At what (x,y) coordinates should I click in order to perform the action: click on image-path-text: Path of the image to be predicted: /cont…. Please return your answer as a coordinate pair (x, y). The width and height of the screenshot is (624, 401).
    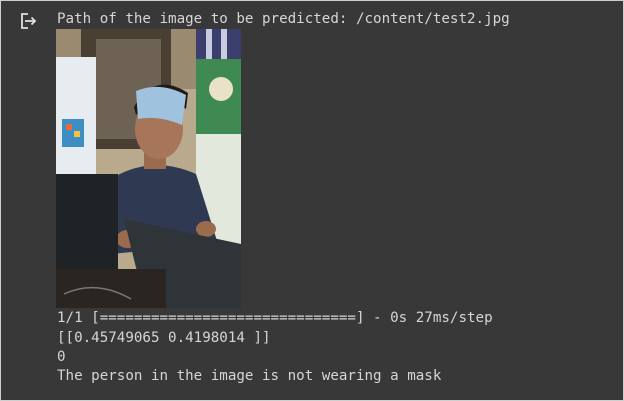
    Looking at the image, I should click on (283, 19).